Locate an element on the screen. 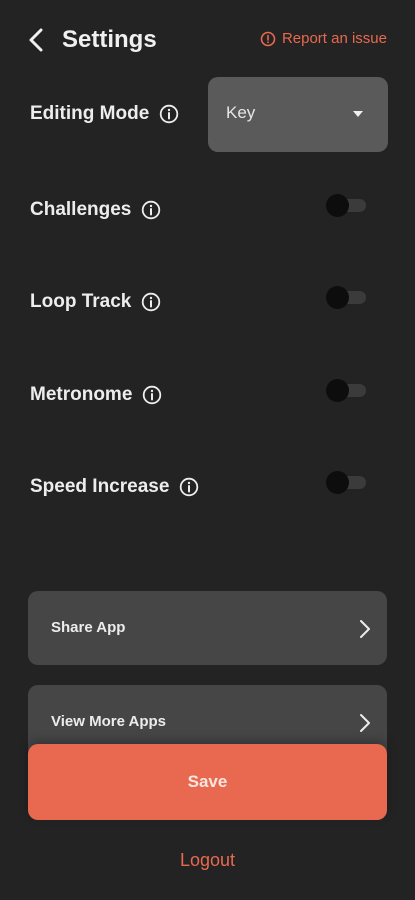  save-label: Save is located at coordinates (207, 781).